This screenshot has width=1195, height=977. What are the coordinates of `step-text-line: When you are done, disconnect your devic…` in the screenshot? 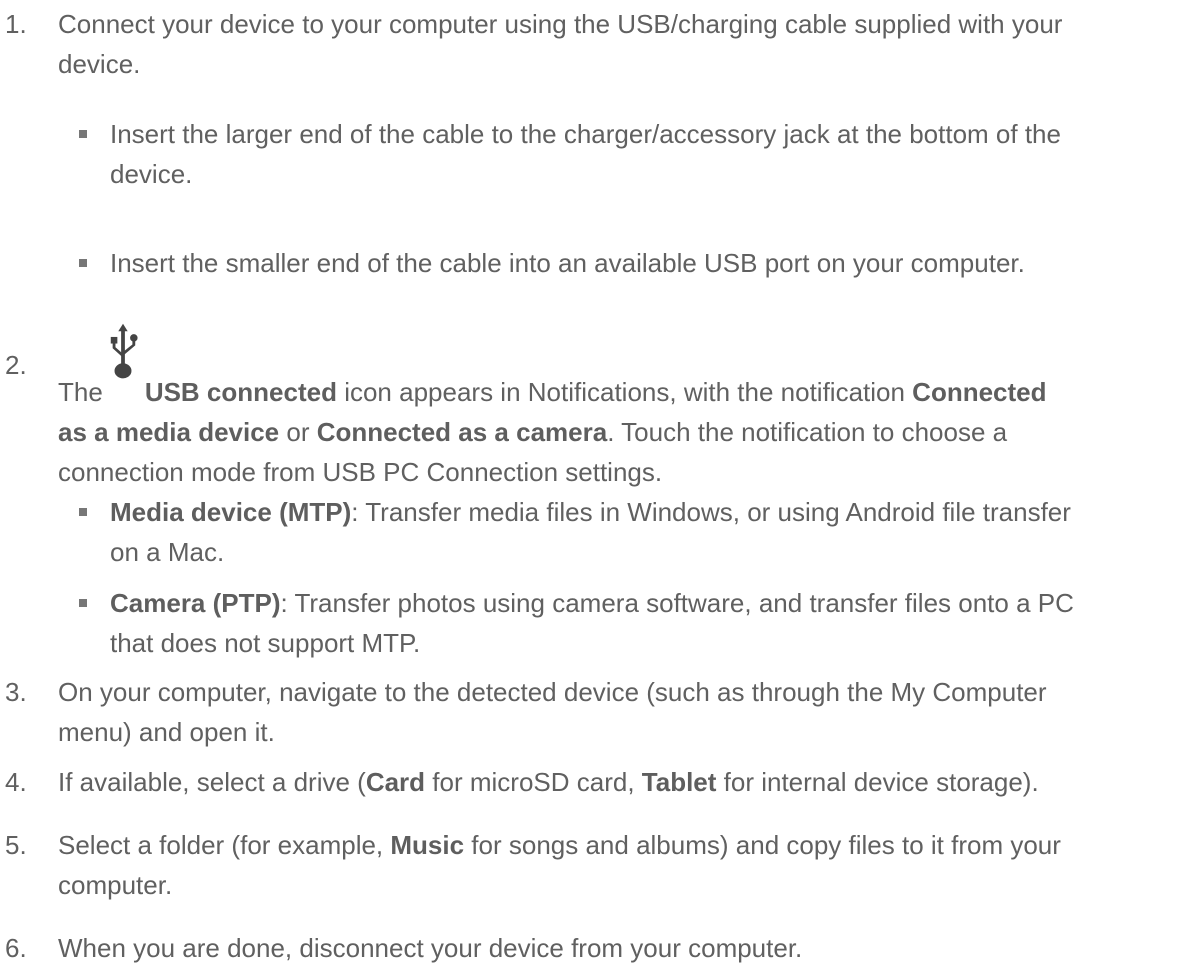 It's located at (430, 948).